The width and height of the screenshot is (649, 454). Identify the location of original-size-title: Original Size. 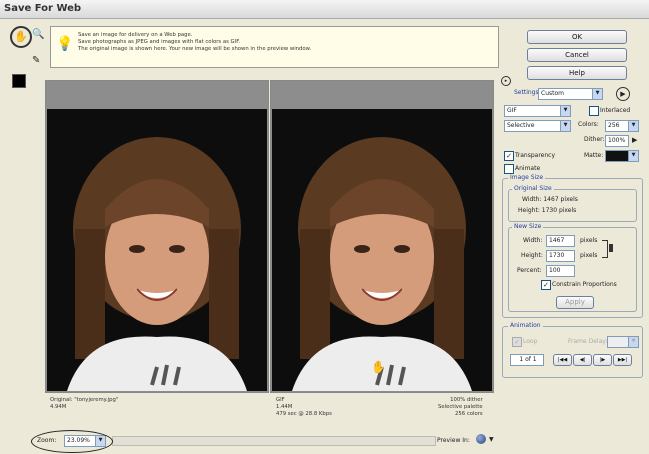
(533, 188).